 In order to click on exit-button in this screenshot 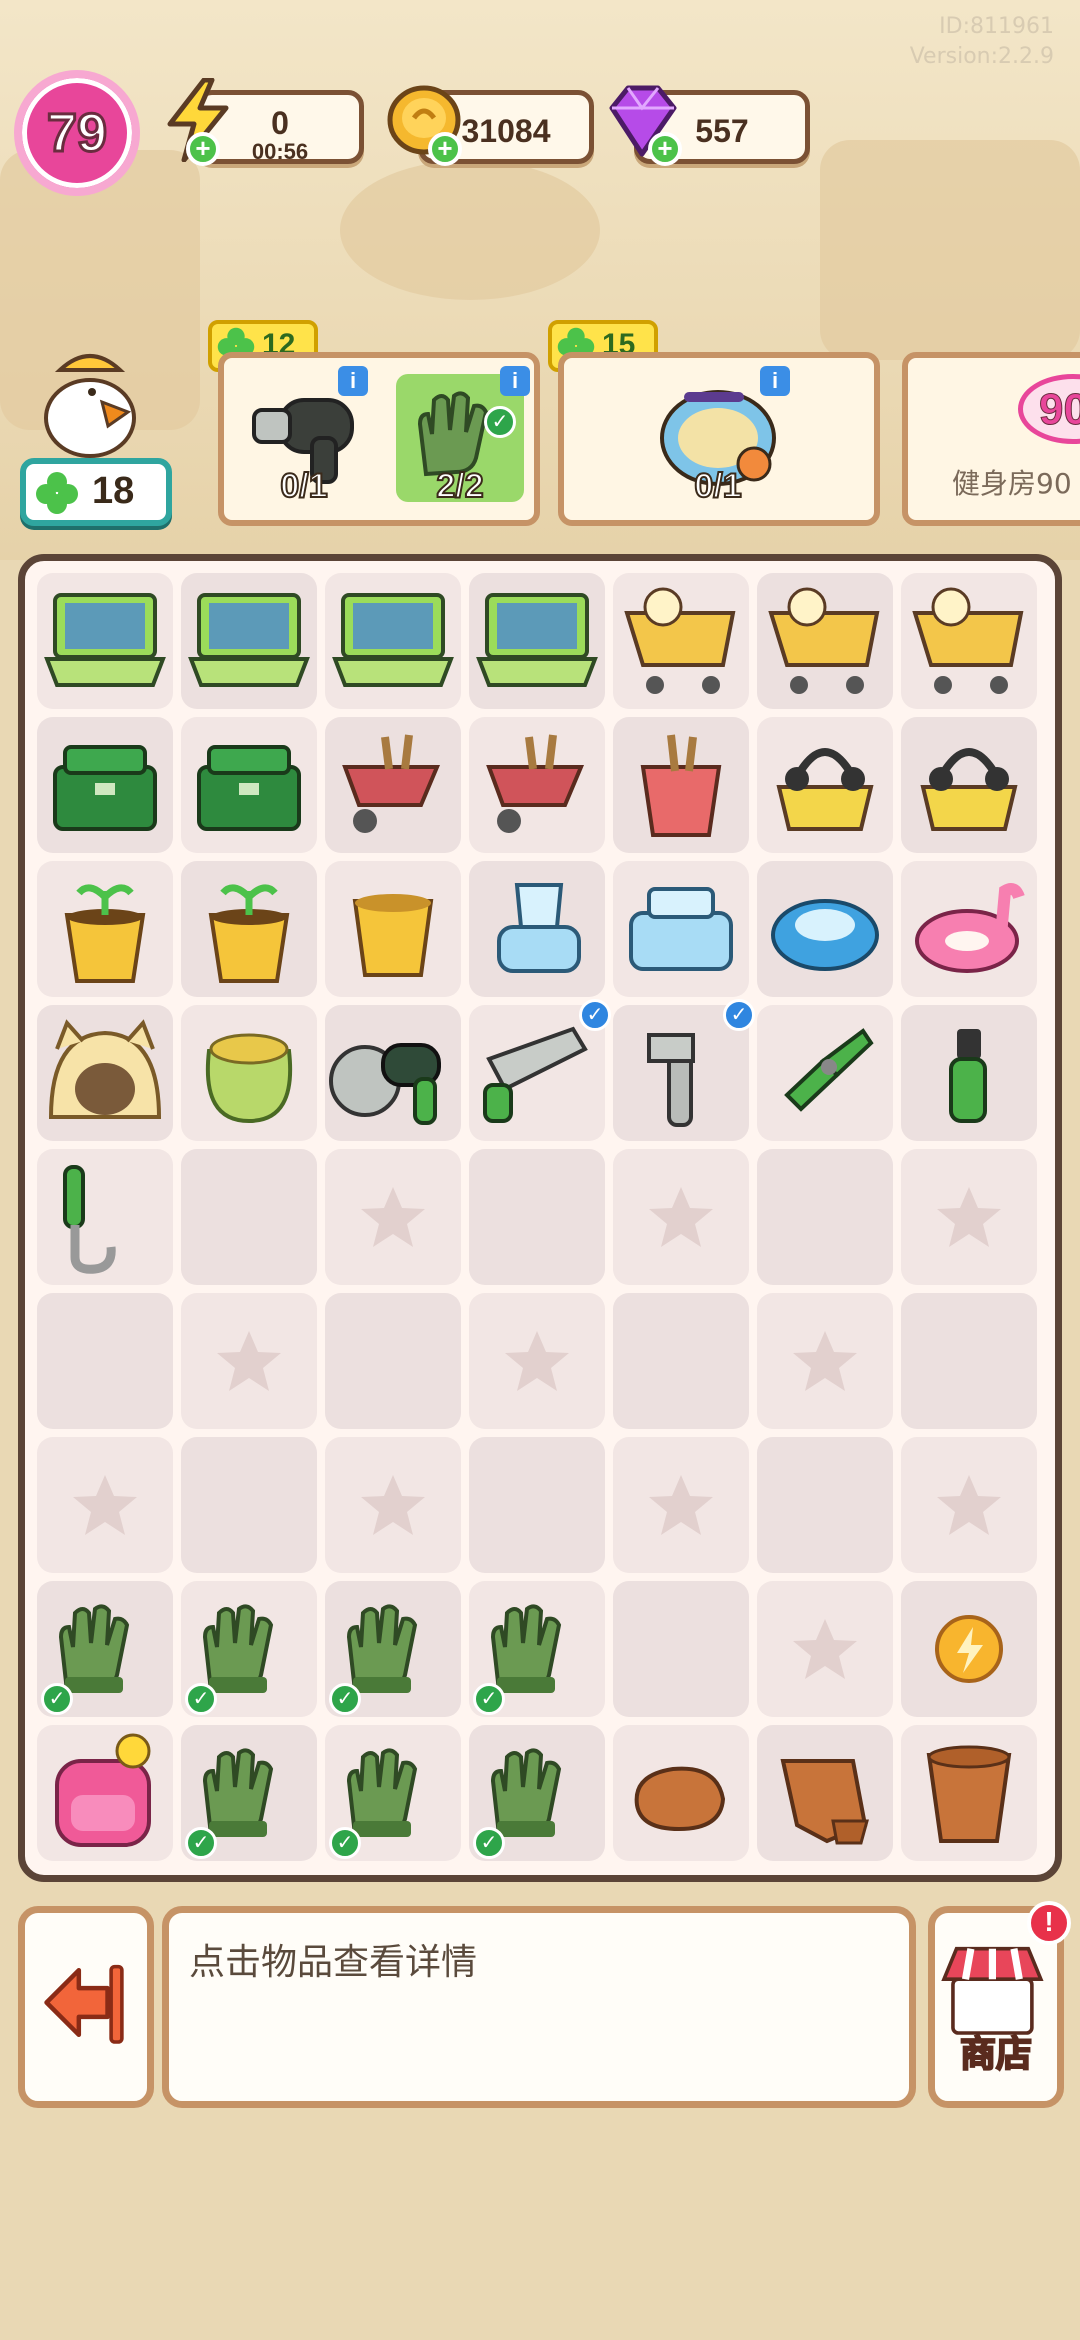, I will do `click(86, 2007)`.